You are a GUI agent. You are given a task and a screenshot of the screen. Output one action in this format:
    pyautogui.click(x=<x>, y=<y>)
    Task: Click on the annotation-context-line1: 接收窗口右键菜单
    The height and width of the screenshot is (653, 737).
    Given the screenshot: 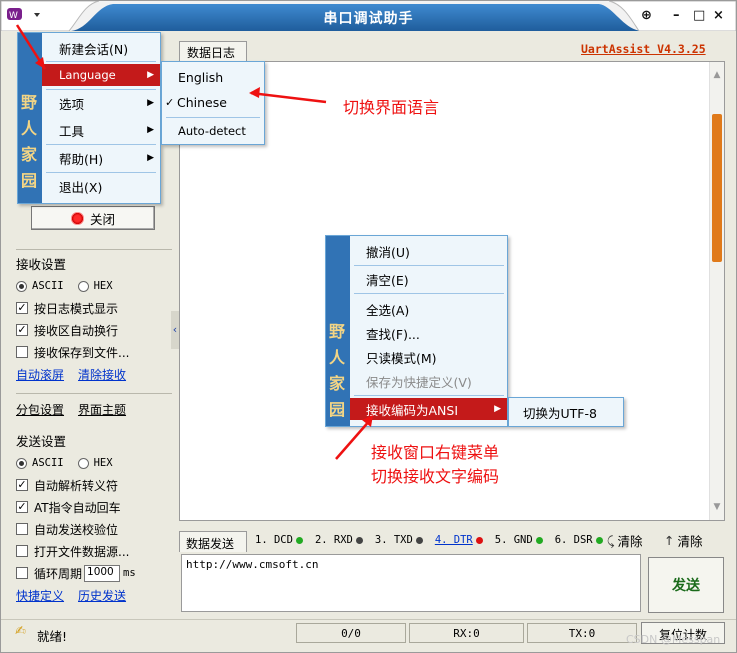 What is the action you would take?
    pyautogui.click(x=435, y=452)
    